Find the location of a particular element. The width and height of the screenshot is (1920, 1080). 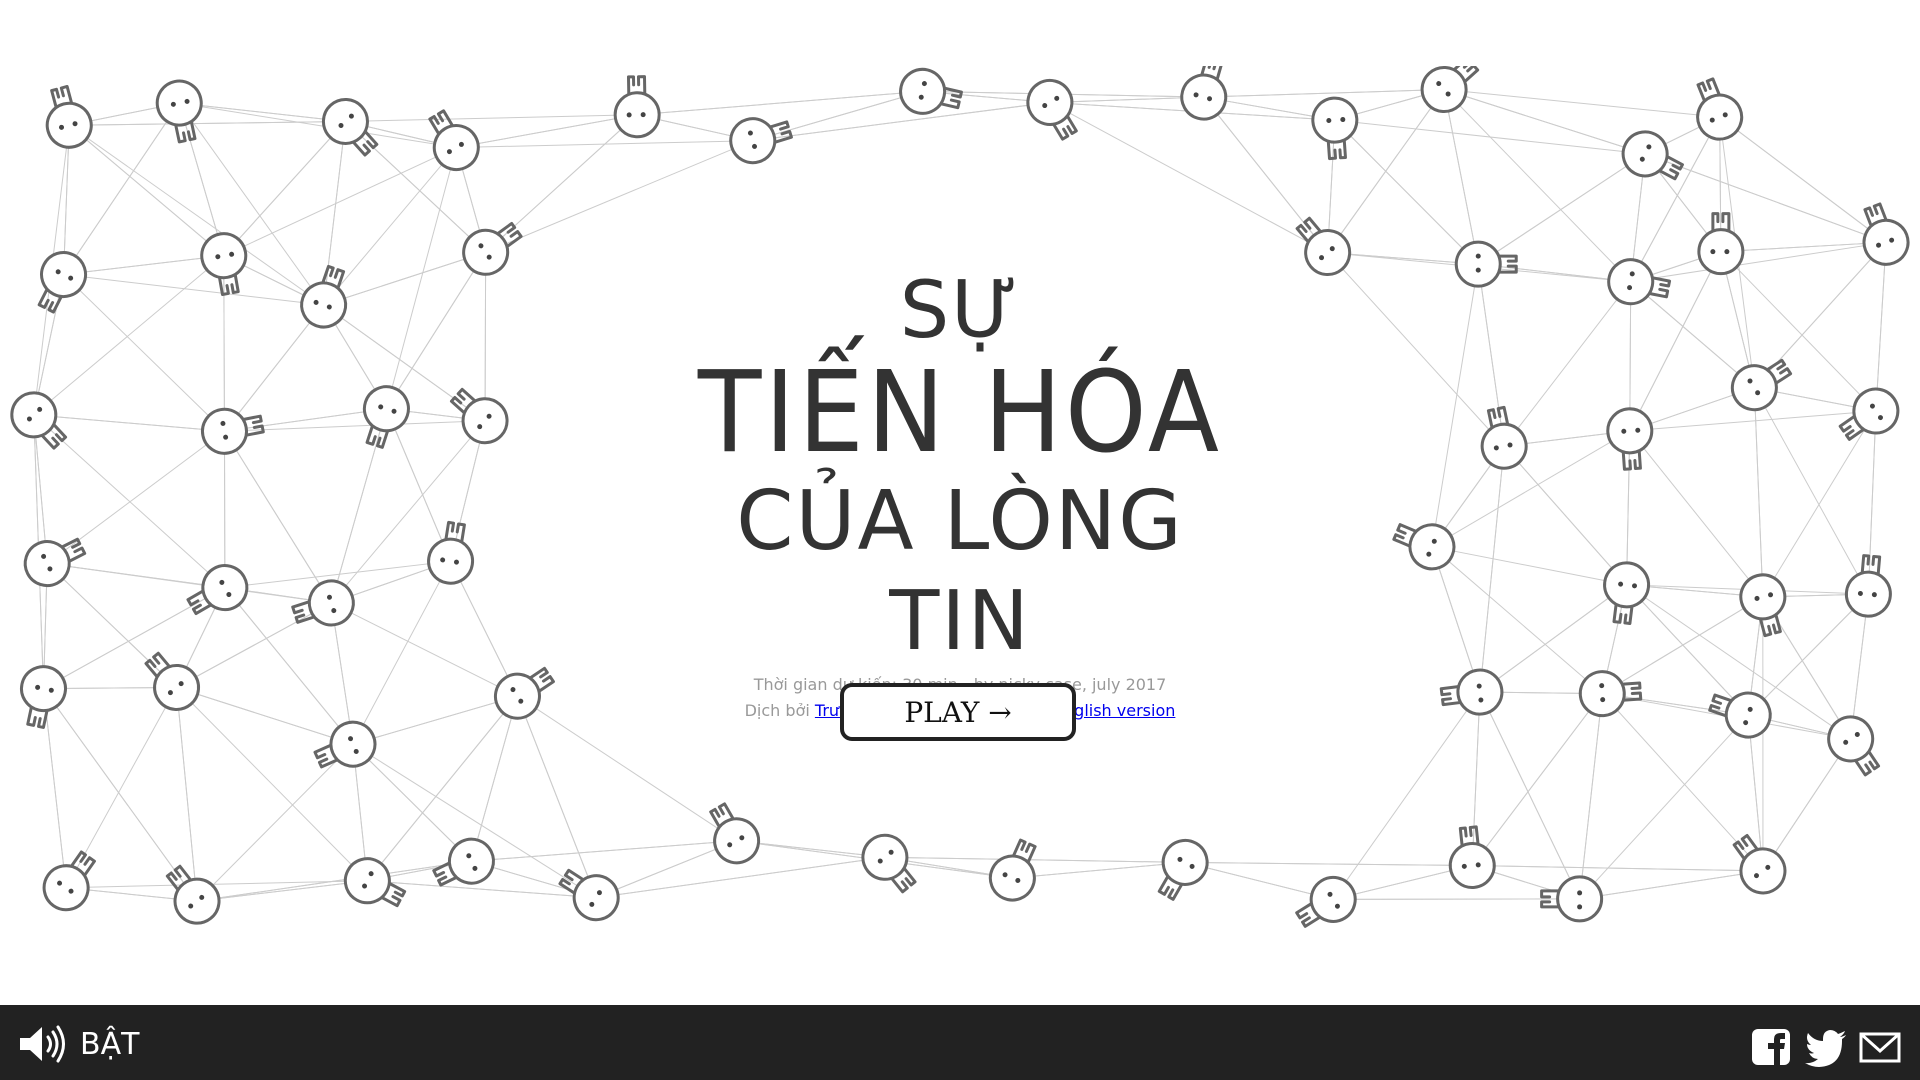

play-button: PLAY → is located at coordinates (958, 712).